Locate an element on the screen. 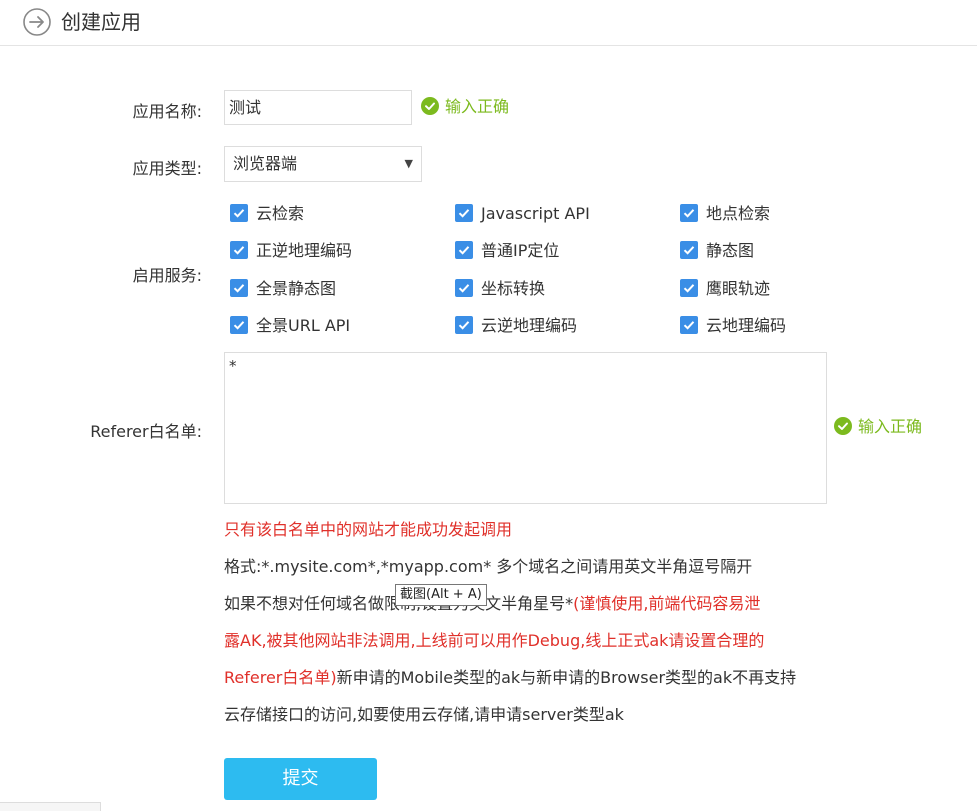 The width and height of the screenshot is (977, 811). service-label: 云地理编码 is located at coordinates (746, 325).